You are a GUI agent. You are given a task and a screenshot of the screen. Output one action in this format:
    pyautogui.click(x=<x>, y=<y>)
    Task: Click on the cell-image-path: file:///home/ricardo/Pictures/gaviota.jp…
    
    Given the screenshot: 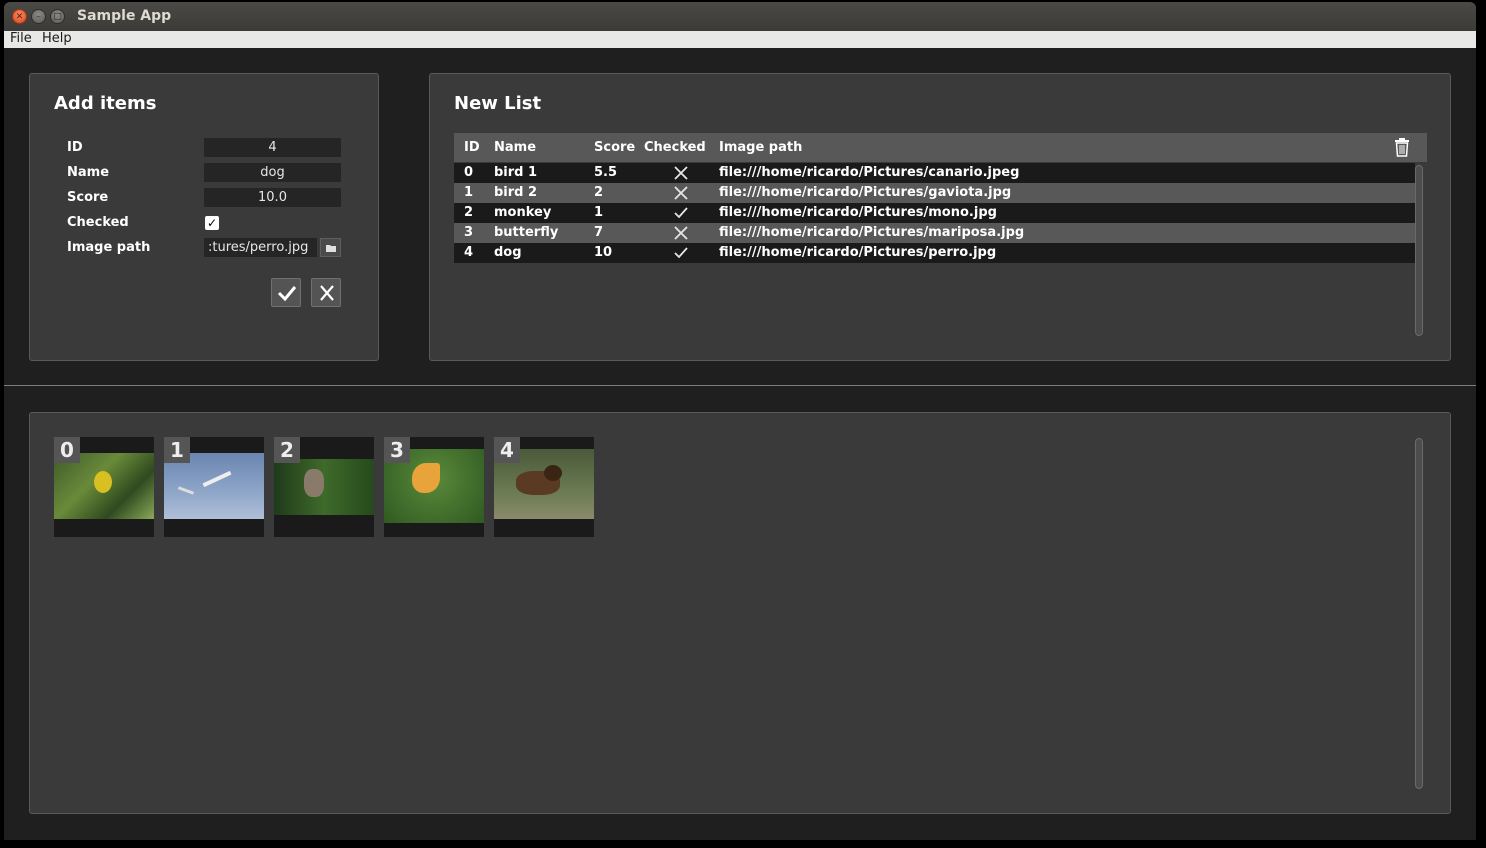 What is the action you would take?
    pyautogui.click(x=865, y=192)
    